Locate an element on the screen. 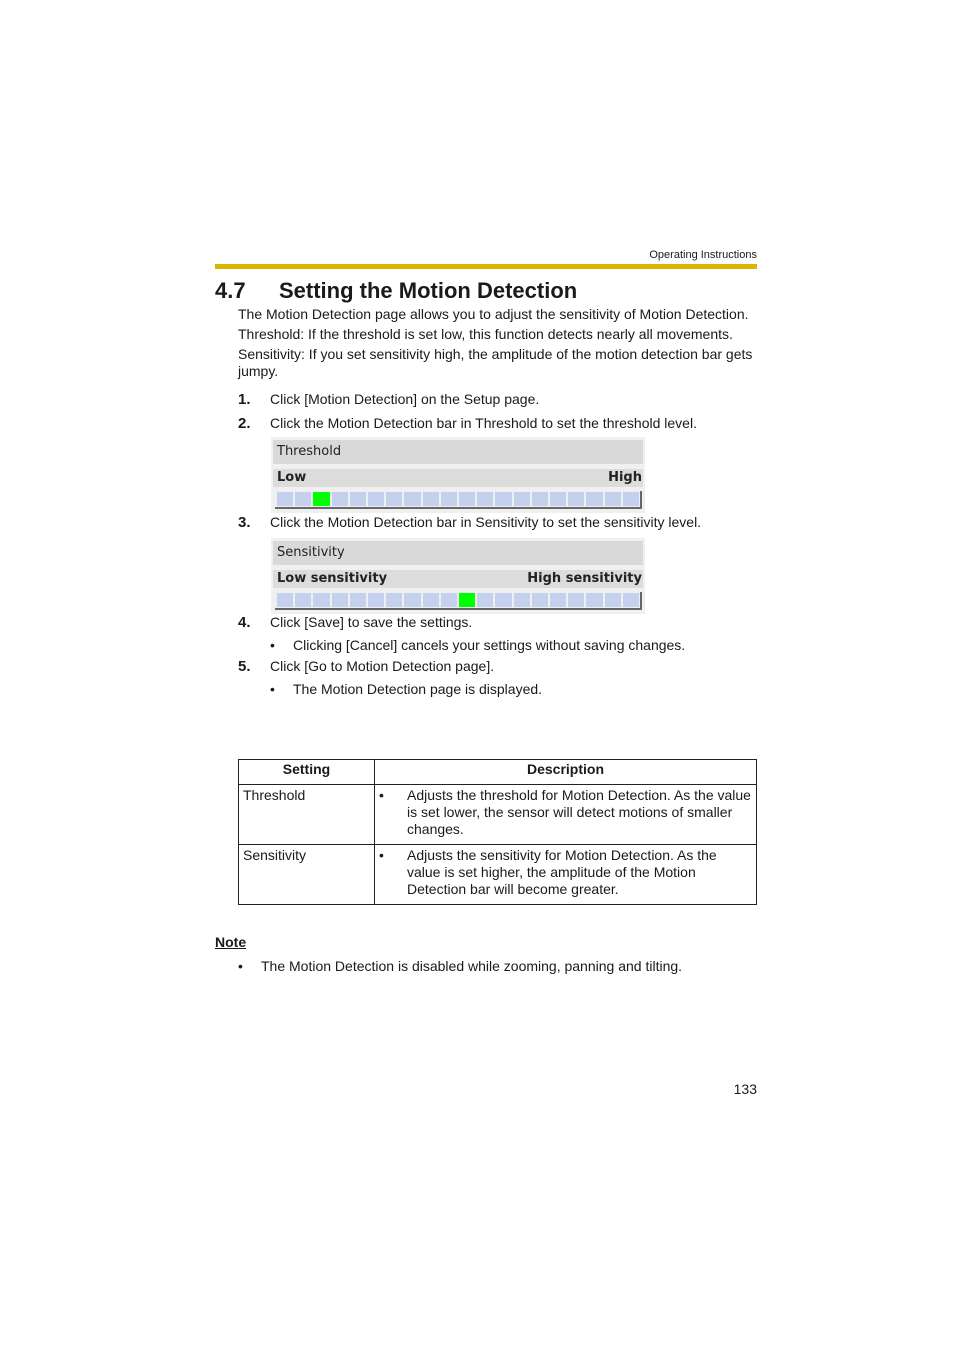  threshold-scale-labels: Low High is located at coordinates (458, 478).